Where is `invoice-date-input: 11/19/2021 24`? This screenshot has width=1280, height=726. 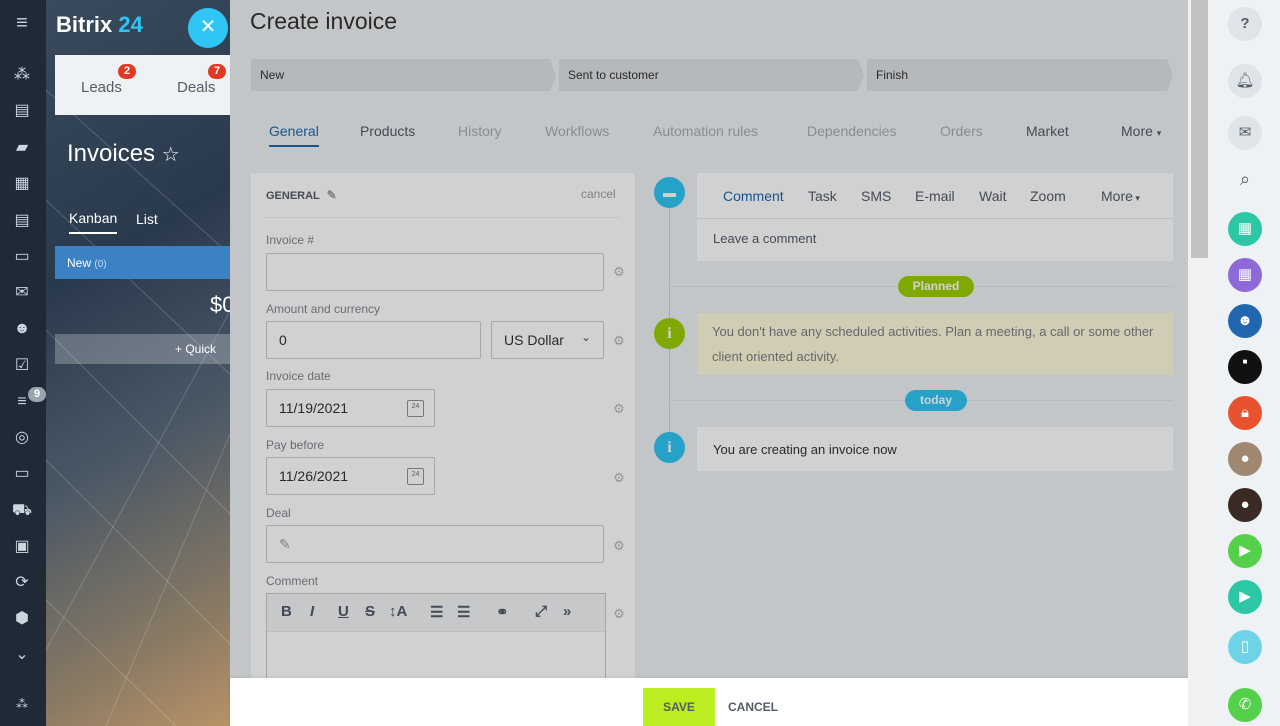
invoice-date-input: 11/19/2021 24 is located at coordinates (350, 408).